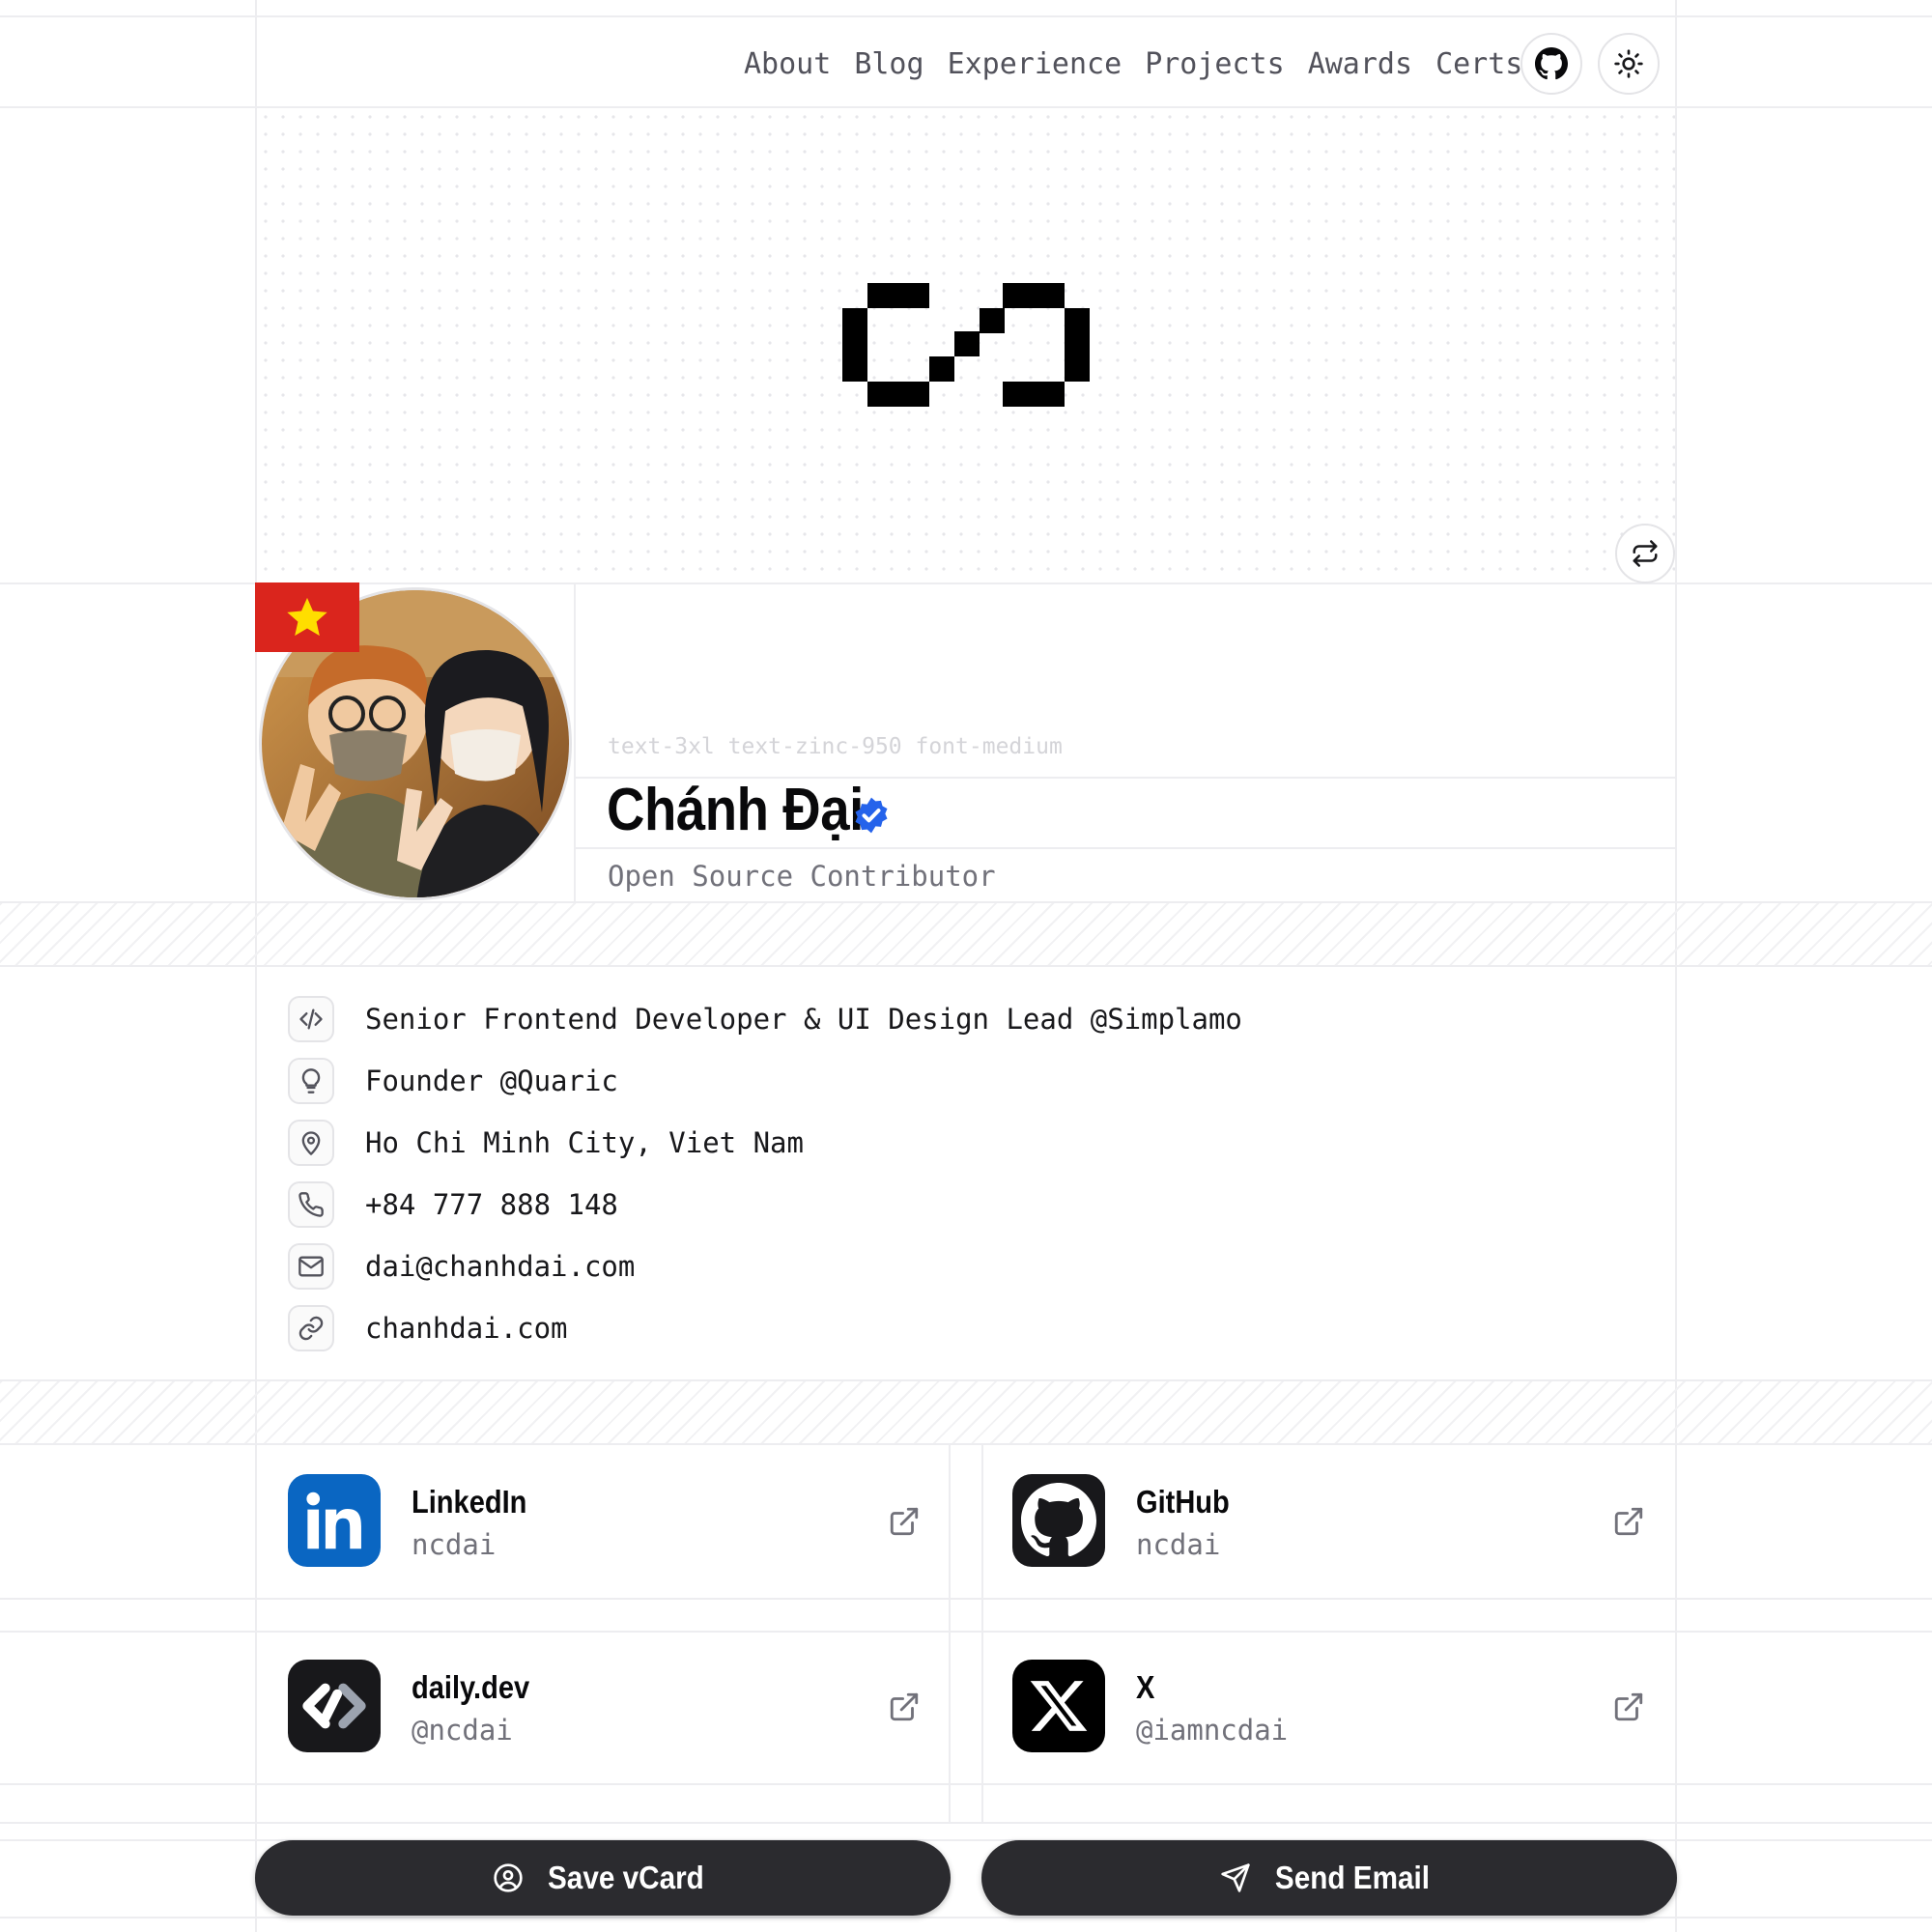 The height and width of the screenshot is (1932, 1932). What do you see at coordinates (334, 1706) in the screenshot?
I see `dailydev-icon` at bounding box center [334, 1706].